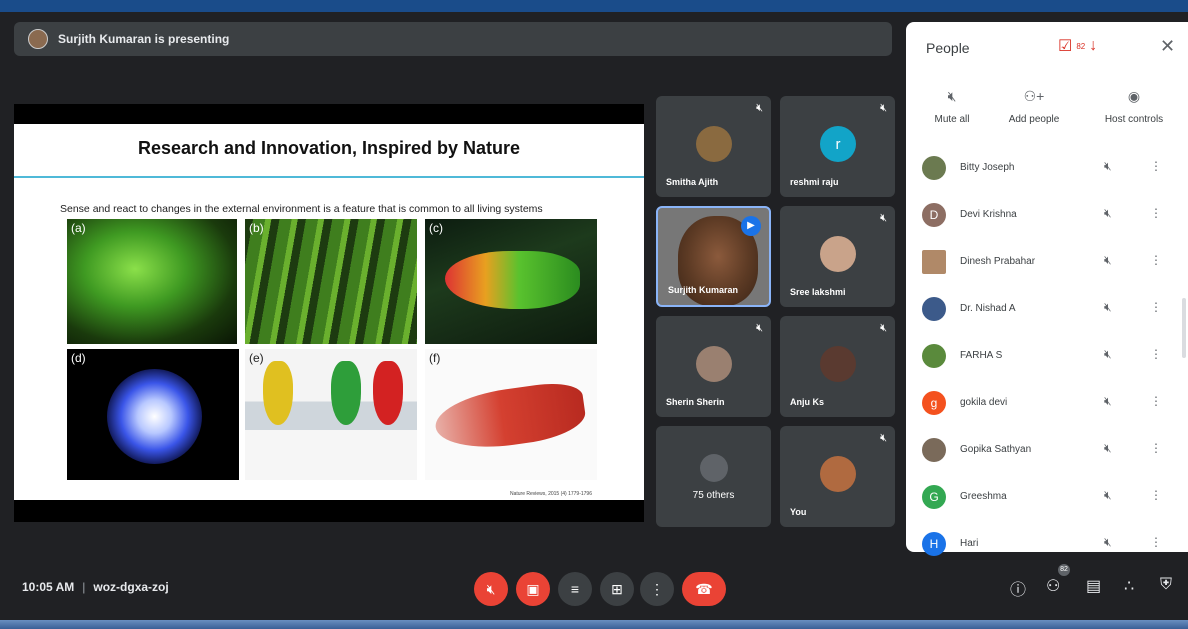 The image size is (1188, 629). What do you see at coordinates (436, 228) in the screenshot?
I see `panel-label: (c)` at bounding box center [436, 228].